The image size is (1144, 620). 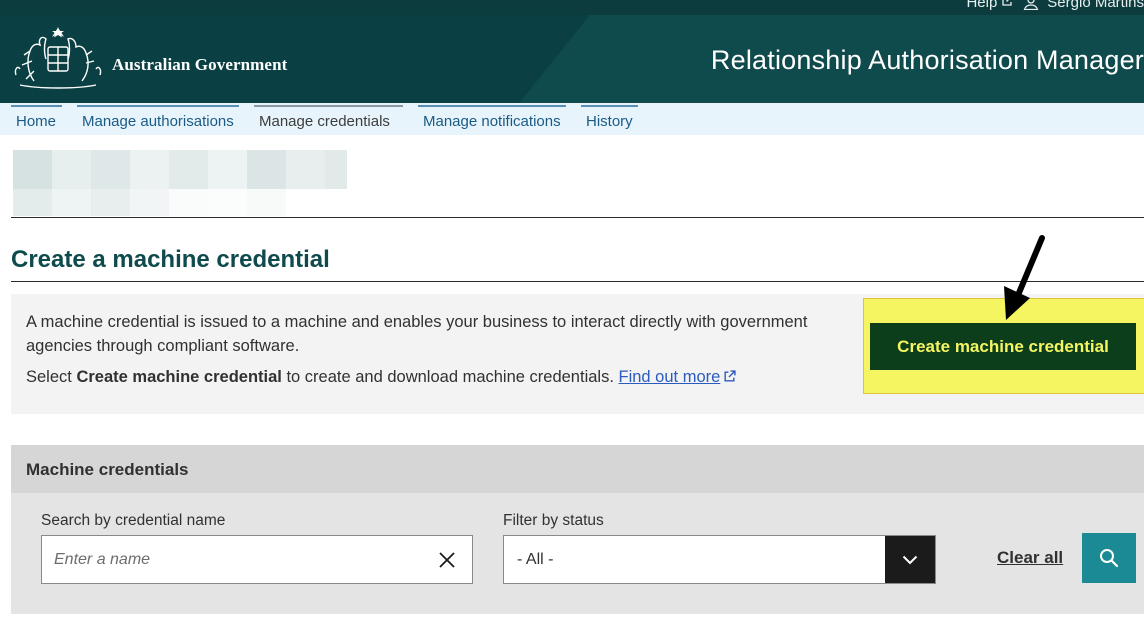 What do you see at coordinates (158, 119) in the screenshot?
I see `nav-tab-manage-authorisations: Manage authorisations` at bounding box center [158, 119].